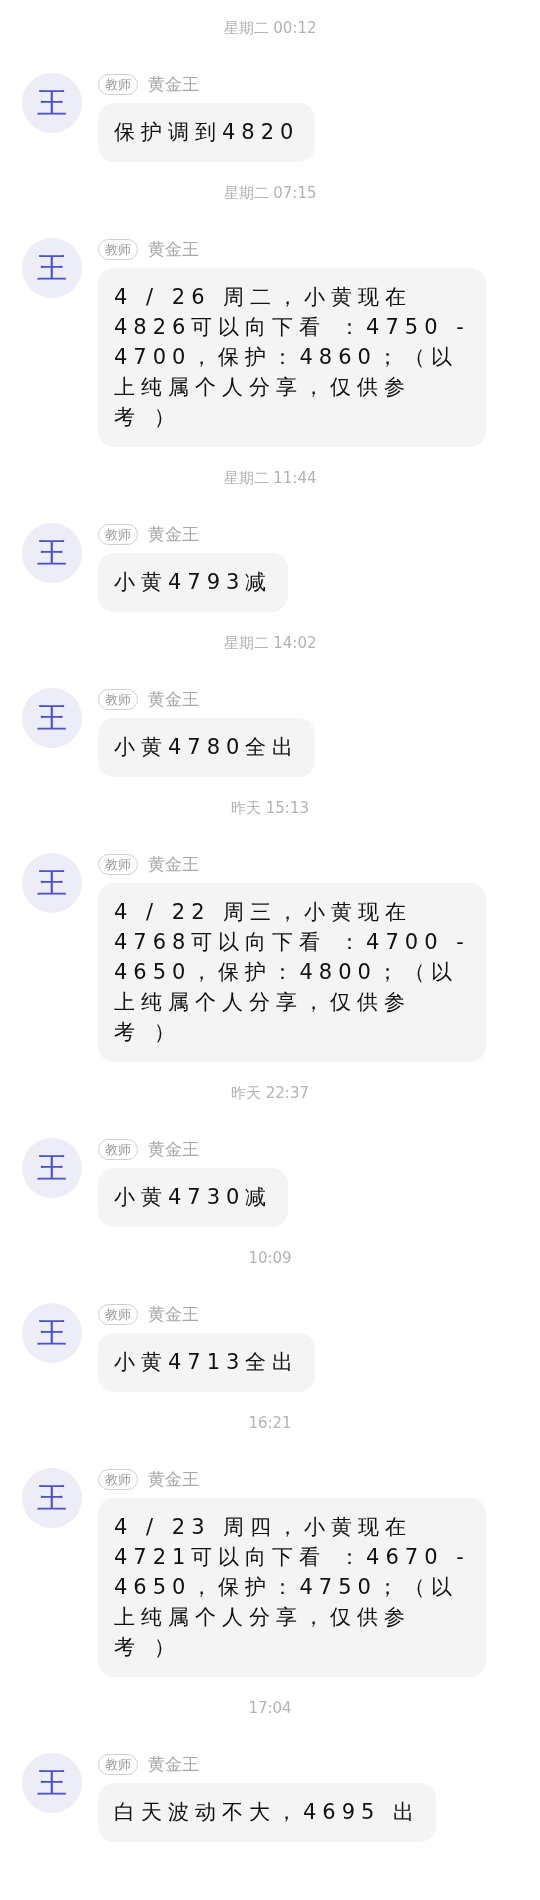 The width and height of the screenshot is (540, 1900). What do you see at coordinates (270, 643) in the screenshot?
I see `message-time: 星期二 14:02` at bounding box center [270, 643].